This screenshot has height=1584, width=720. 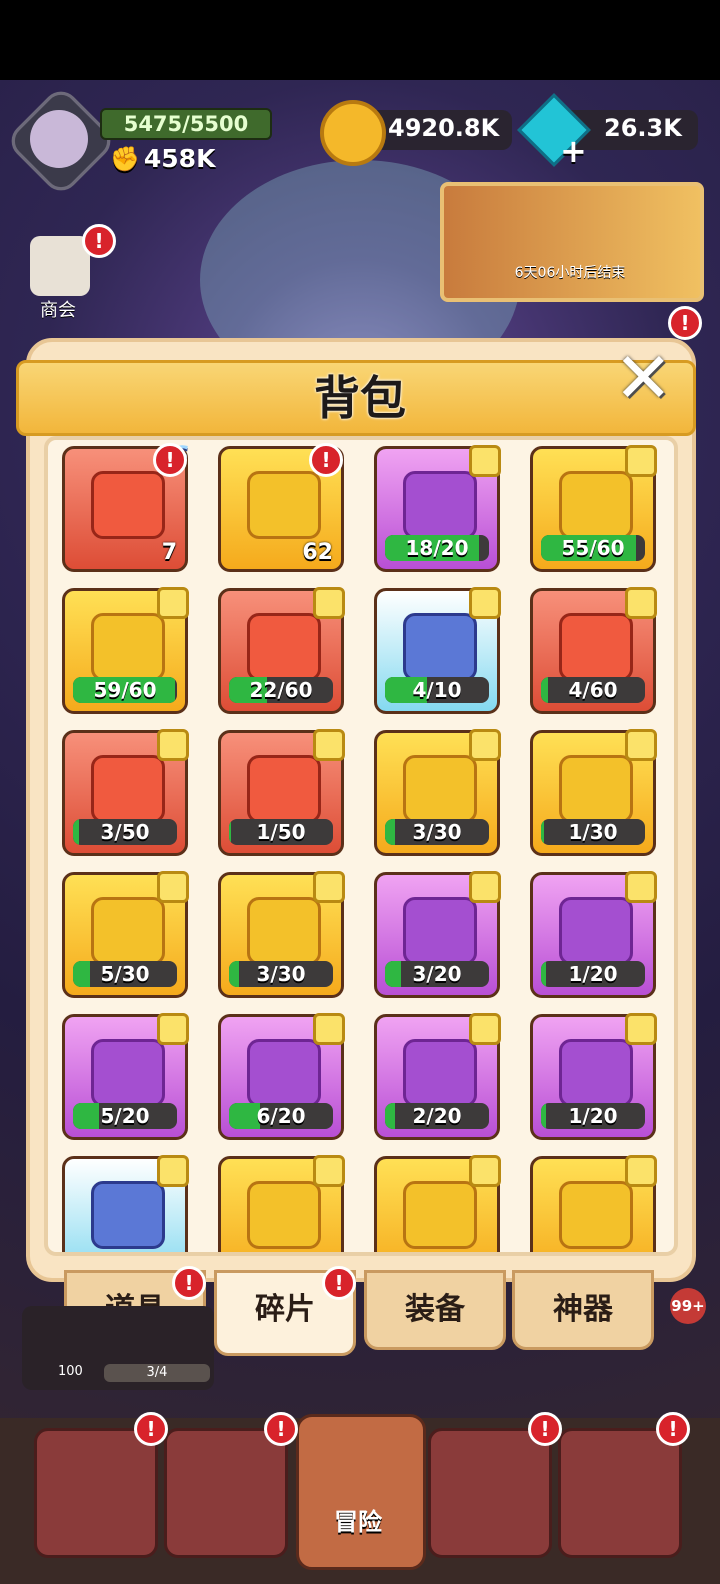 What do you see at coordinates (281, 507) in the screenshot?
I see `item-slot: 62!` at bounding box center [281, 507].